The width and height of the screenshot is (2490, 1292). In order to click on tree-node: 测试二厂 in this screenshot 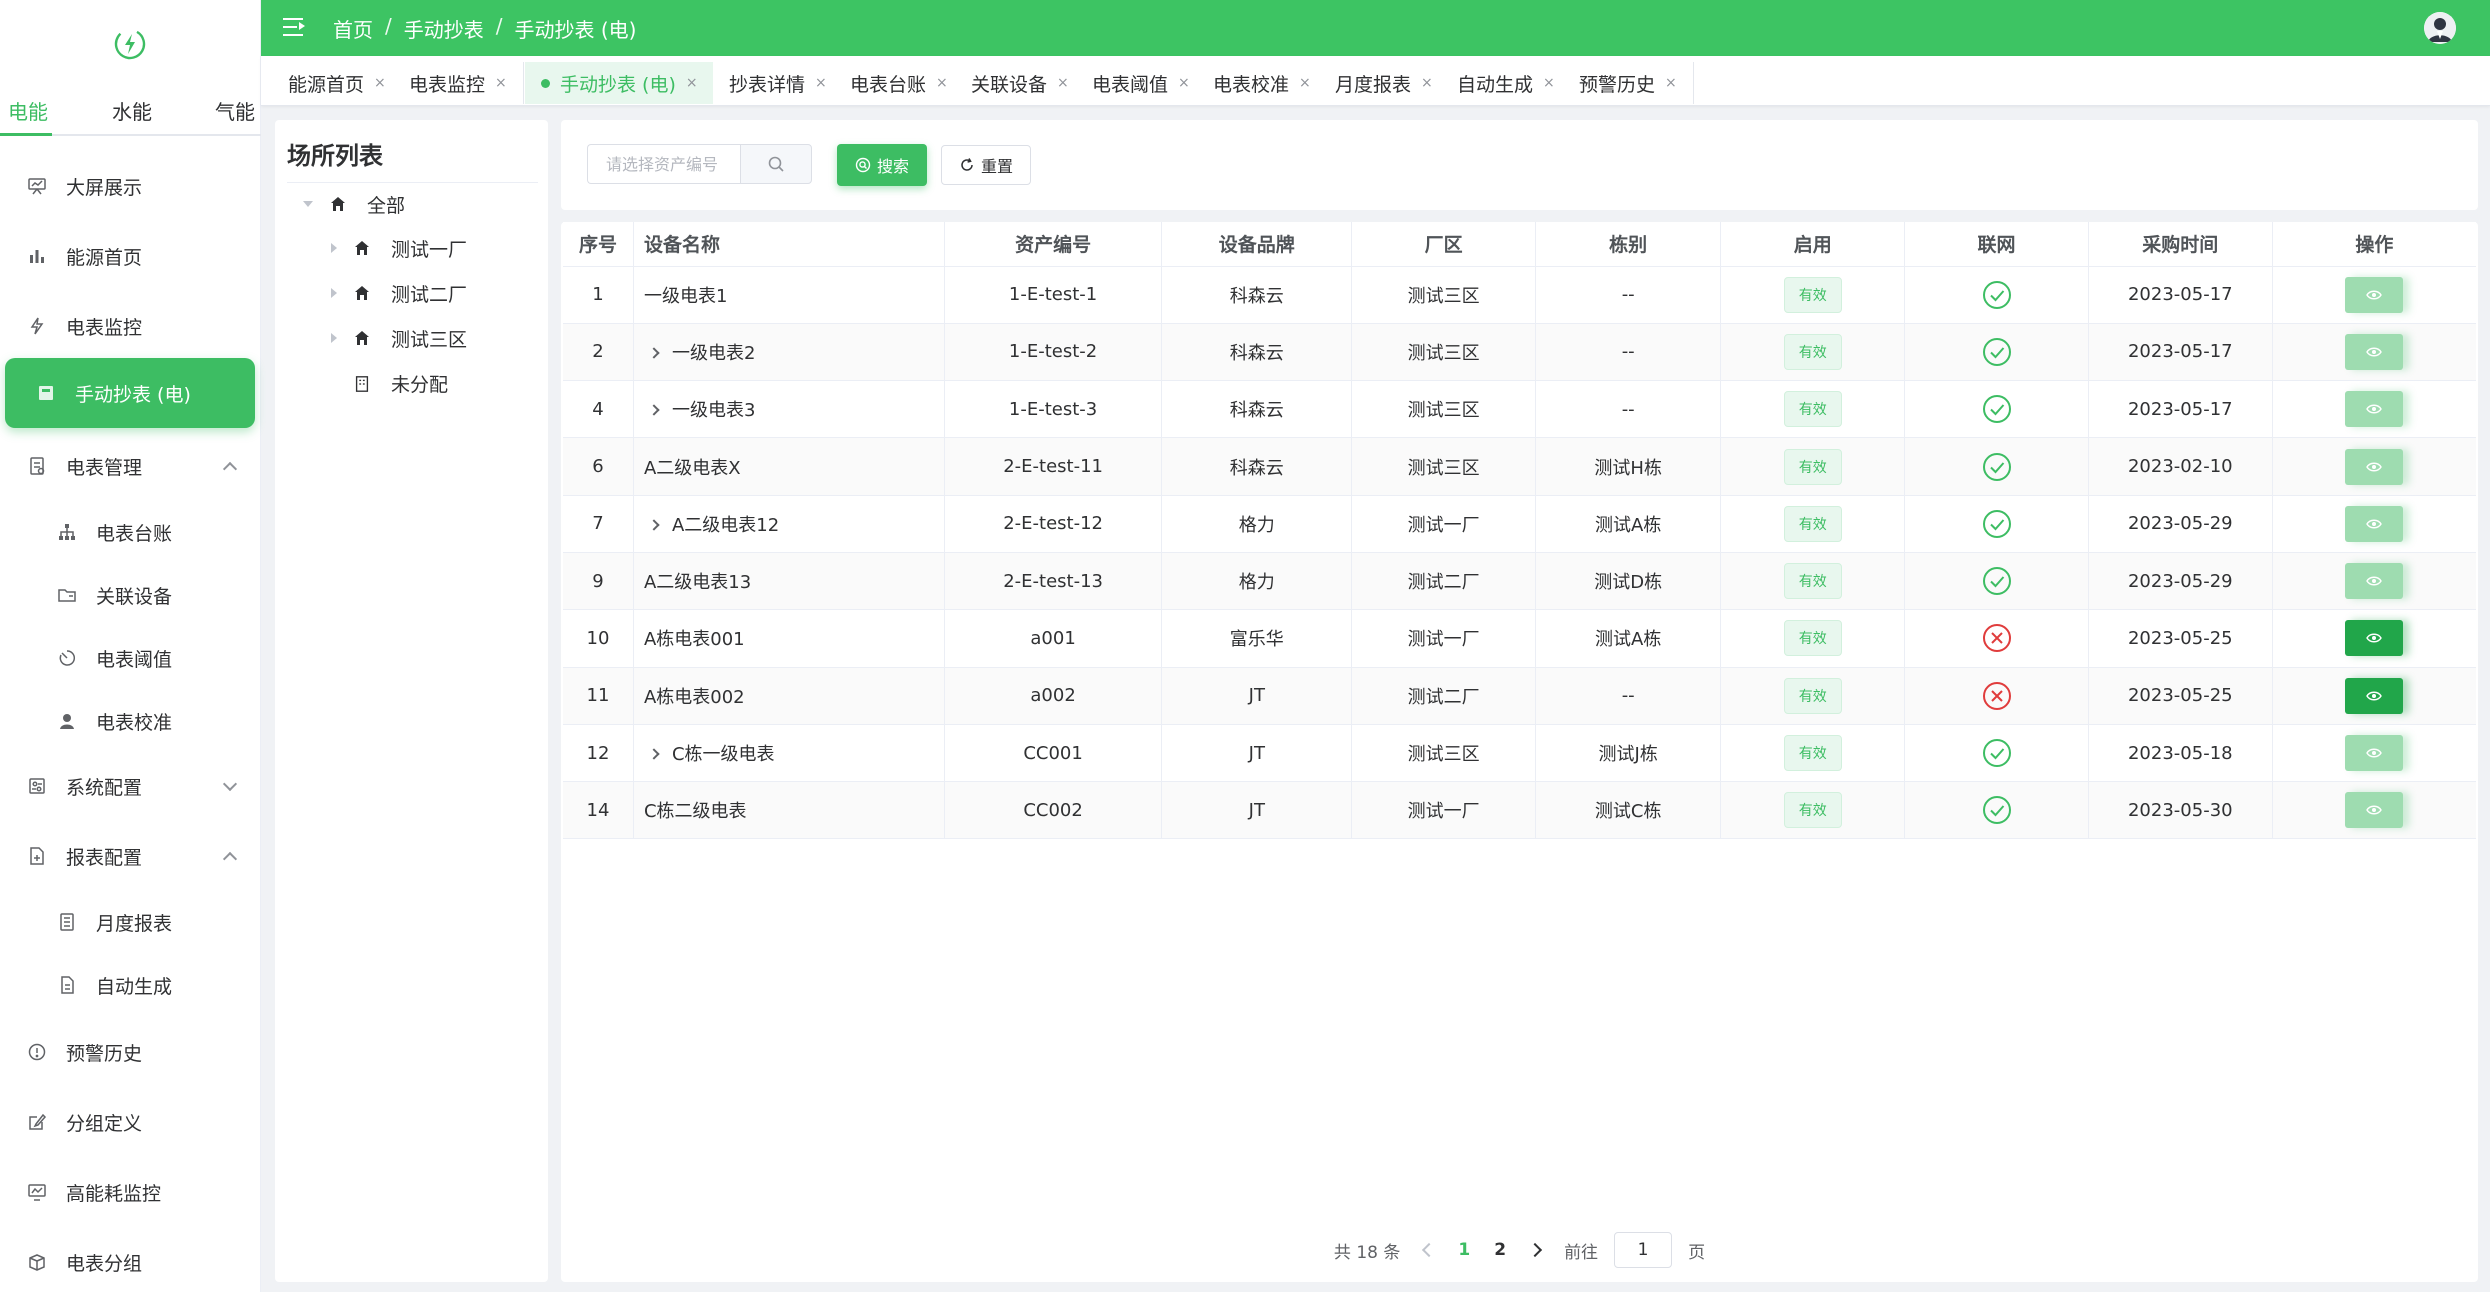, I will do `click(399, 293)`.